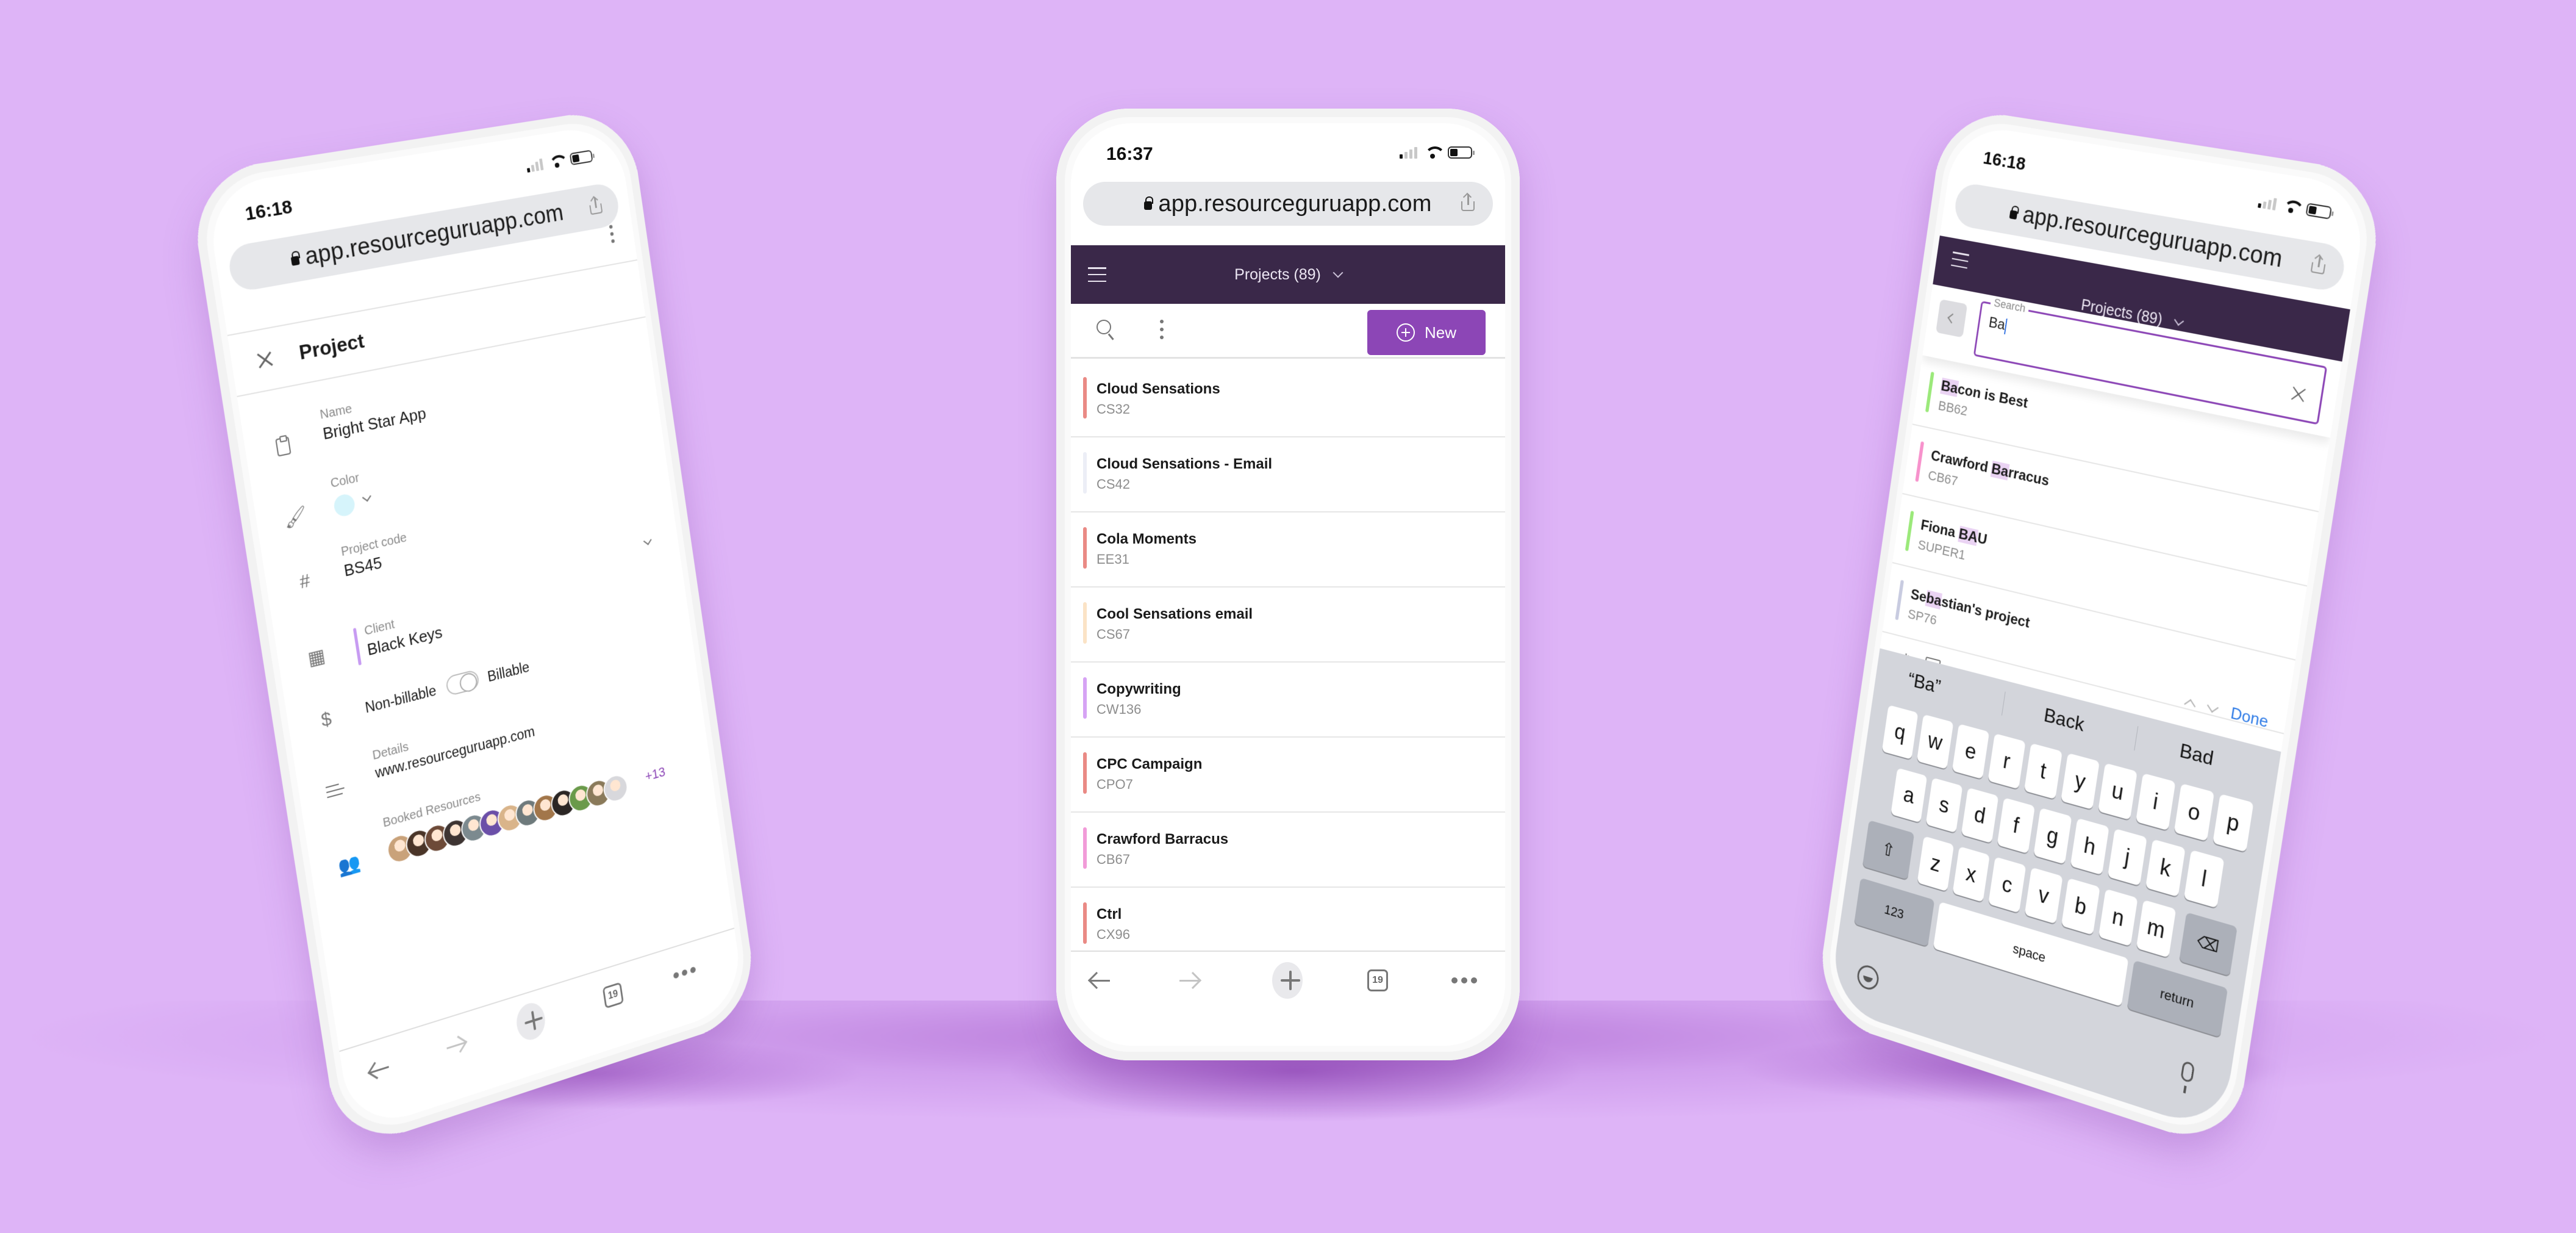  Describe the element at coordinates (1461, 152) in the screenshot. I see `battery-icon` at that location.